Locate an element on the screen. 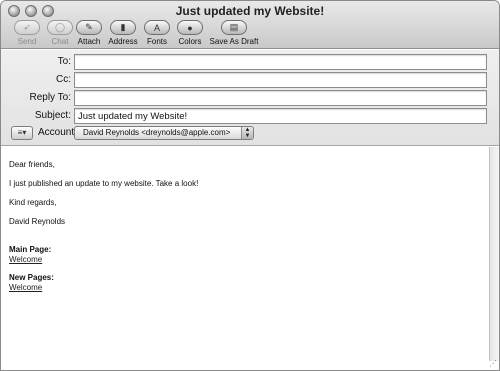  to-row: To: is located at coordinates (250, 62).